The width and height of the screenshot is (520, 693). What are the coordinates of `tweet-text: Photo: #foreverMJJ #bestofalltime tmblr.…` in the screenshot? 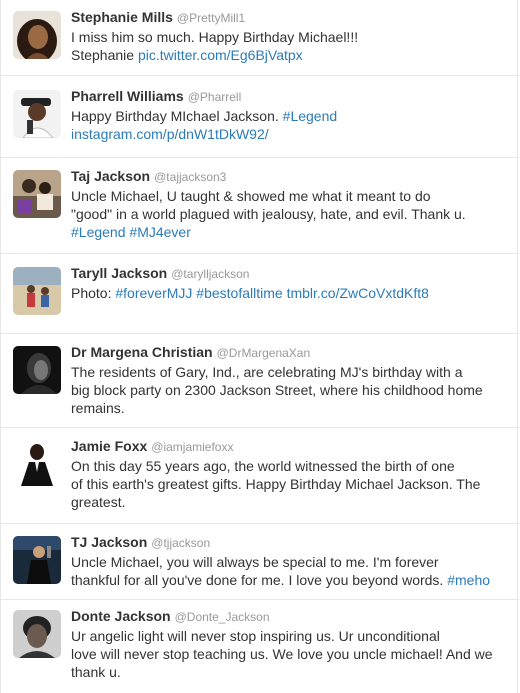 It's located at (290, 293).